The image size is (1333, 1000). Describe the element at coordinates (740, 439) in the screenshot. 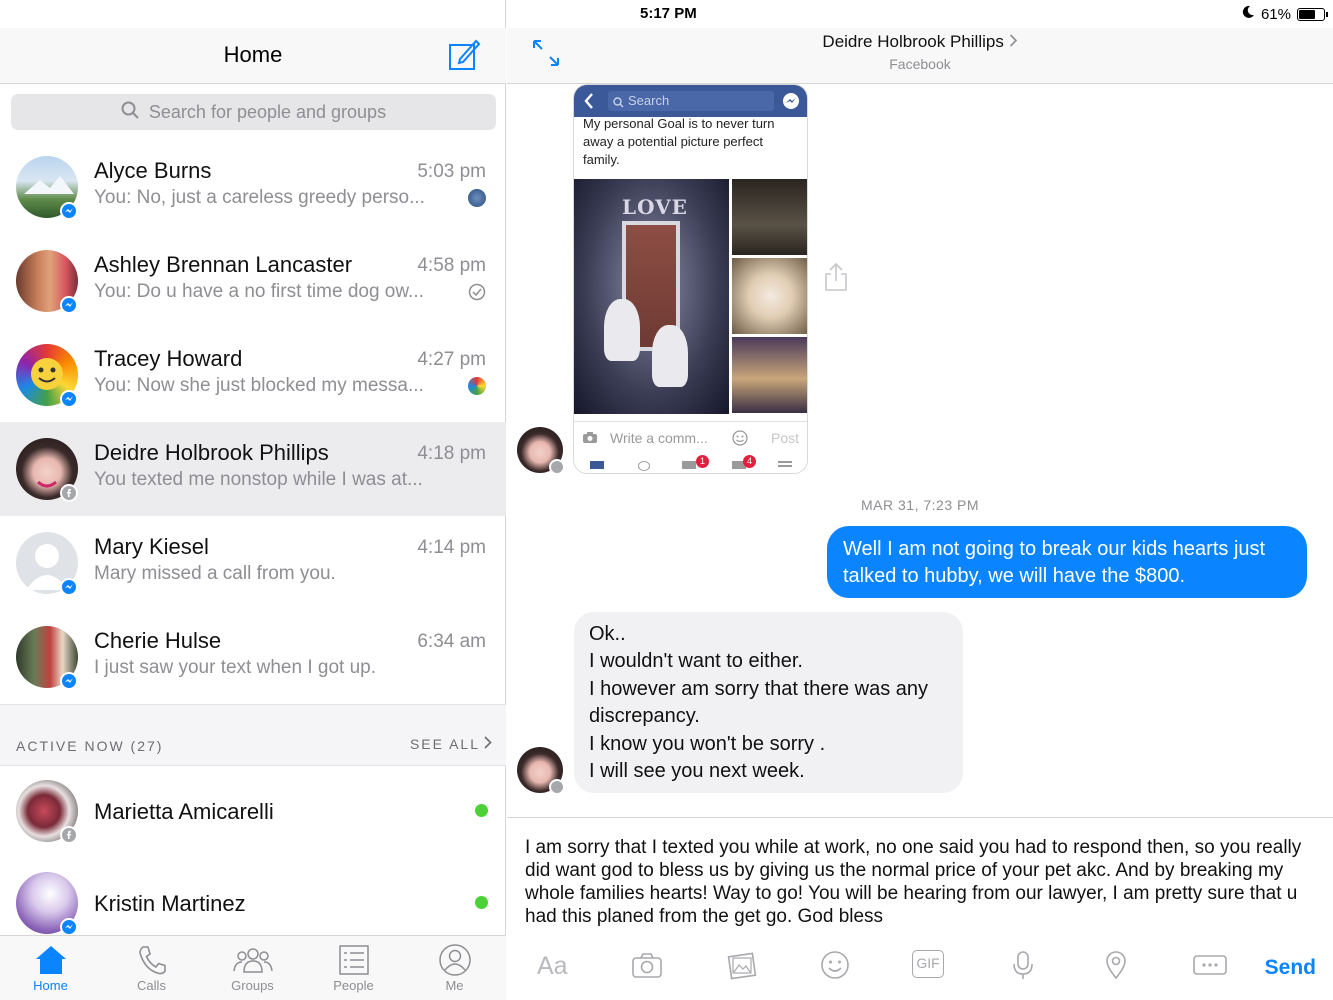

I see `smiley-icon` at that location.